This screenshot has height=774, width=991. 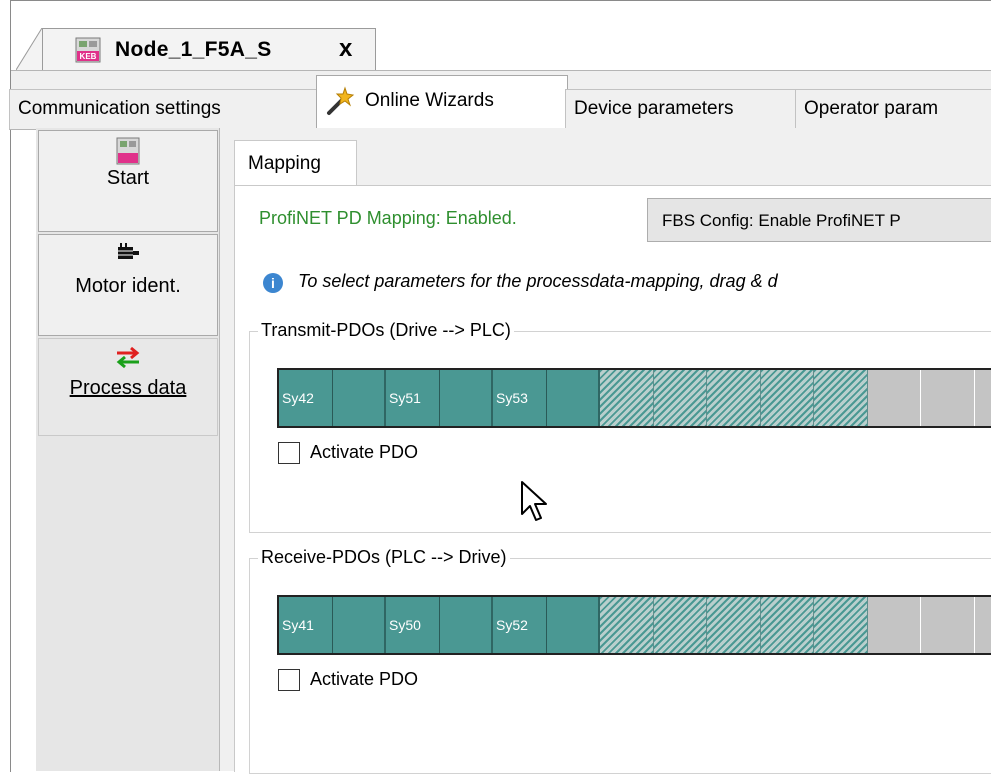 I want to click on mapping-status: ProfiNET PD Mapping: Enabled., so click(x=388, y=218).